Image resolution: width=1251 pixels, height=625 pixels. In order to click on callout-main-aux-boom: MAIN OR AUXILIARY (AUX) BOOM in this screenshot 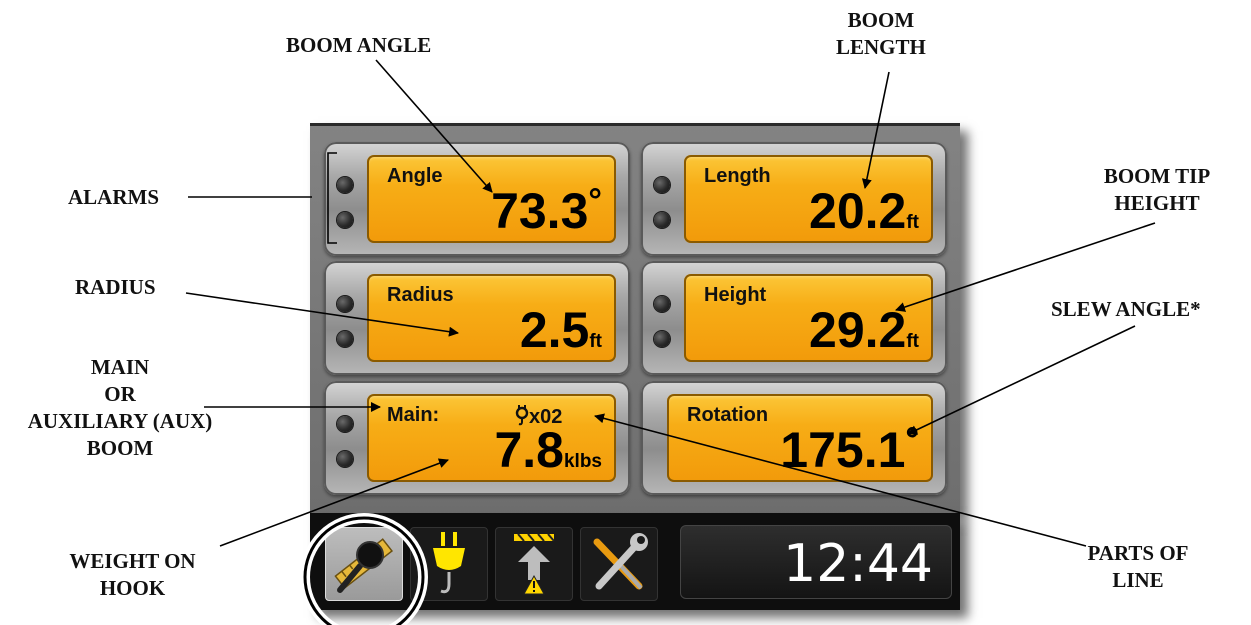, I will do `click(120, 407)`.